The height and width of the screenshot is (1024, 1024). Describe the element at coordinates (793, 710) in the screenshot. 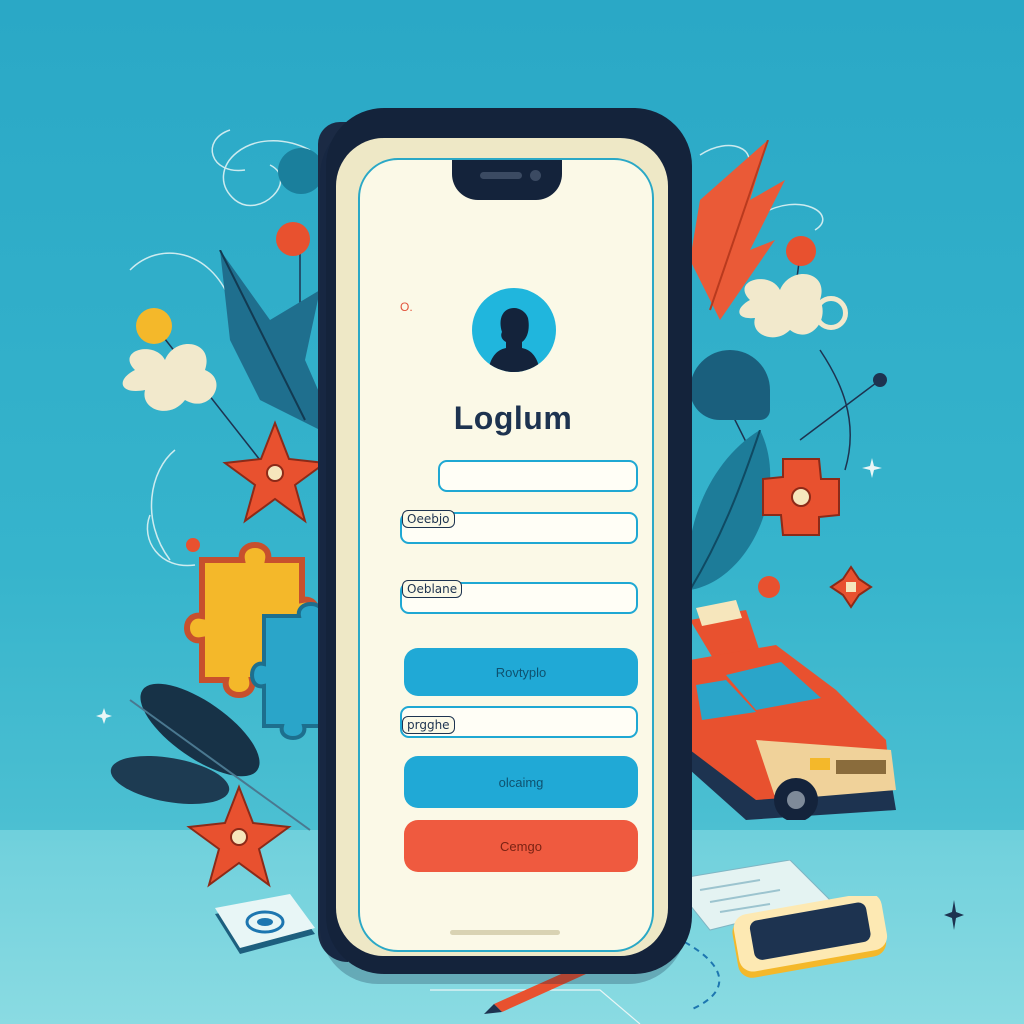

I see `car-icon` at that location.